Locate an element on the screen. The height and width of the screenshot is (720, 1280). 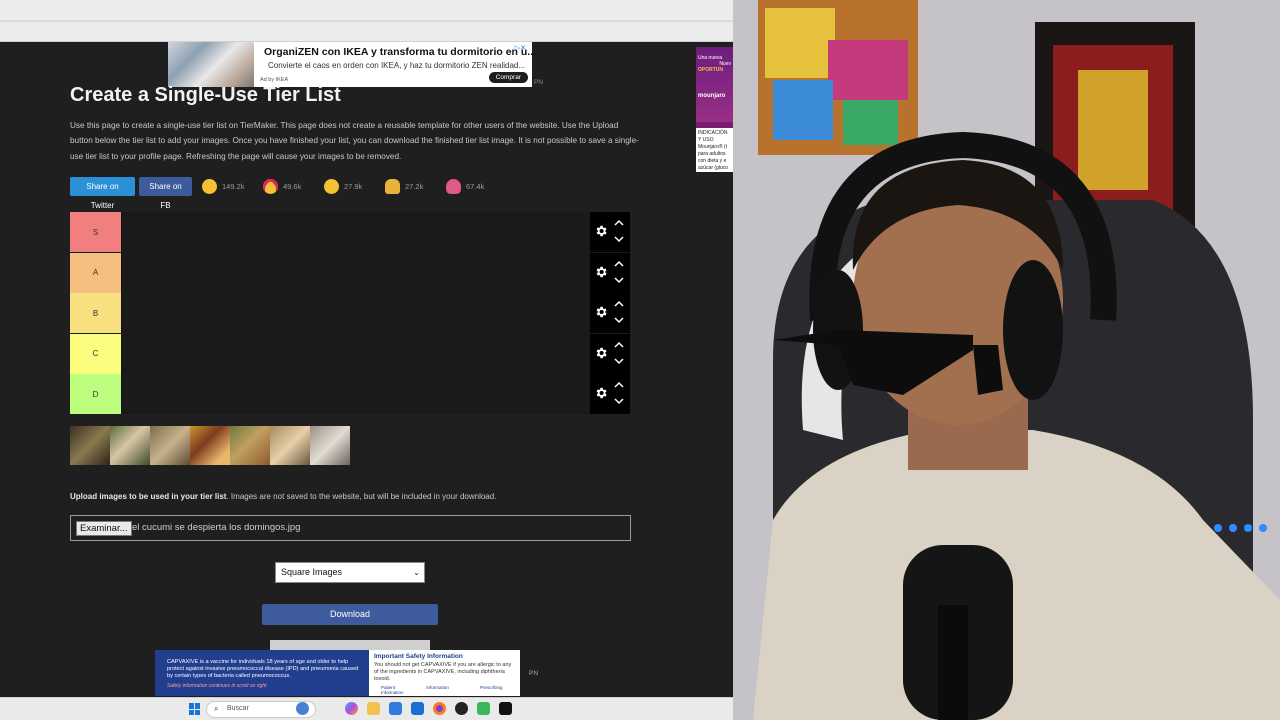
select-value: Square Images is located at coordinates (312, 572).